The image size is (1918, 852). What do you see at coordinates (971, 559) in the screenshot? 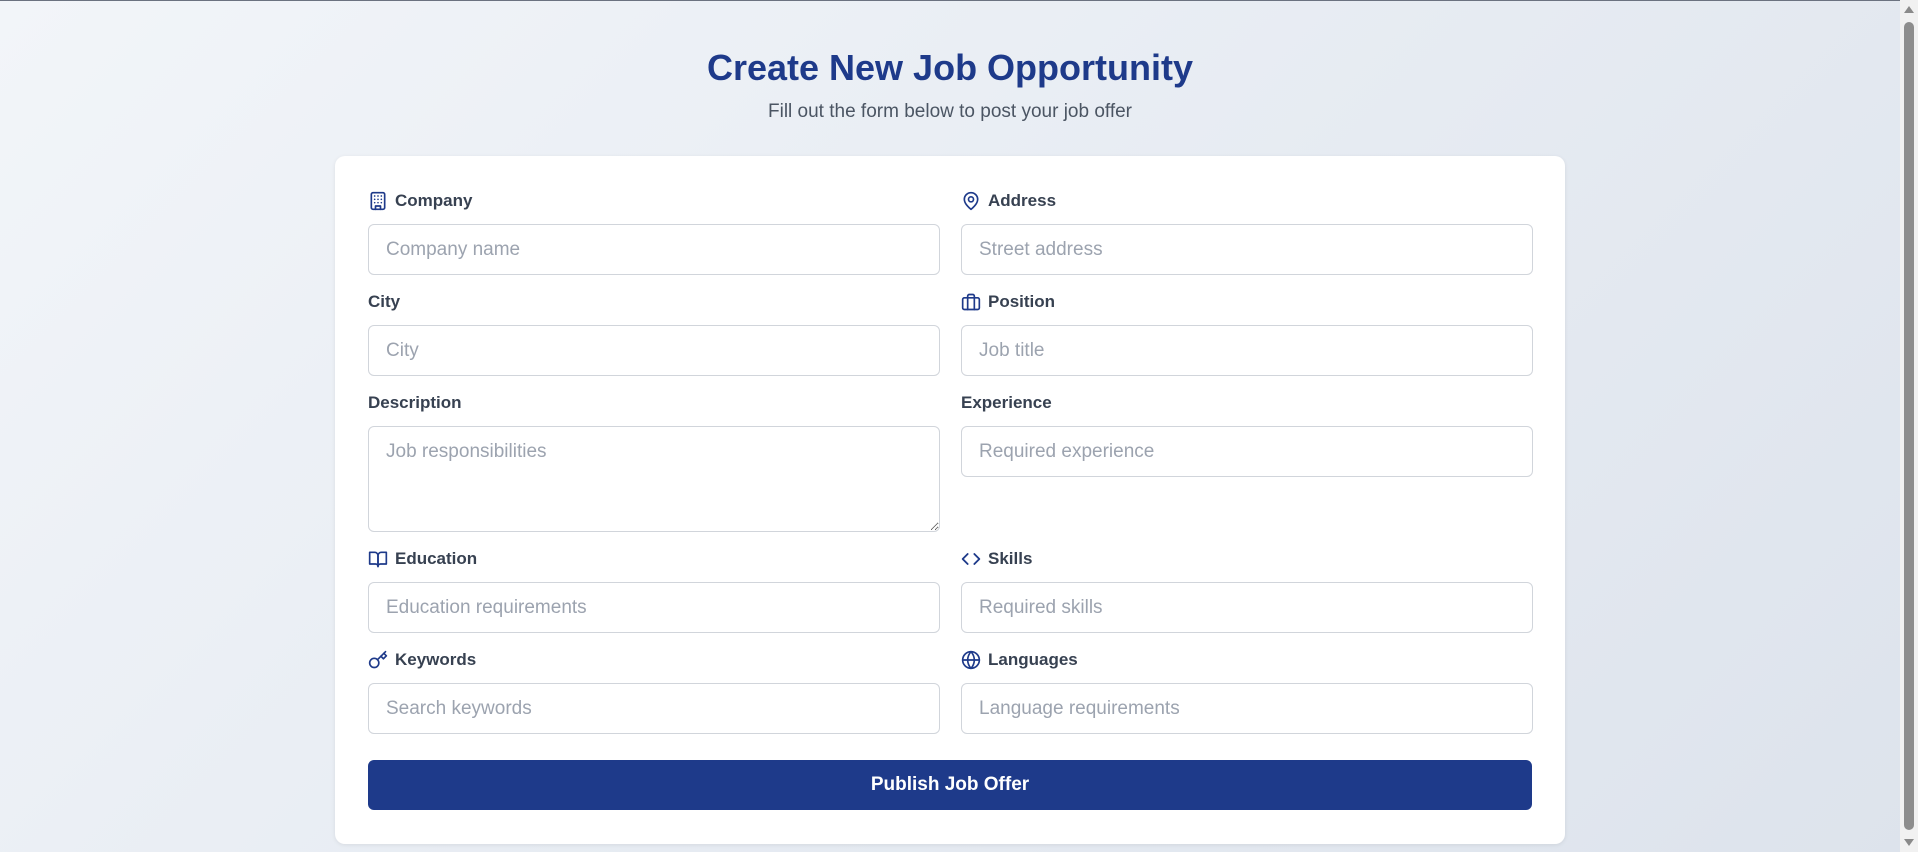
I see `code-icon` at bounding box center [971, 559].